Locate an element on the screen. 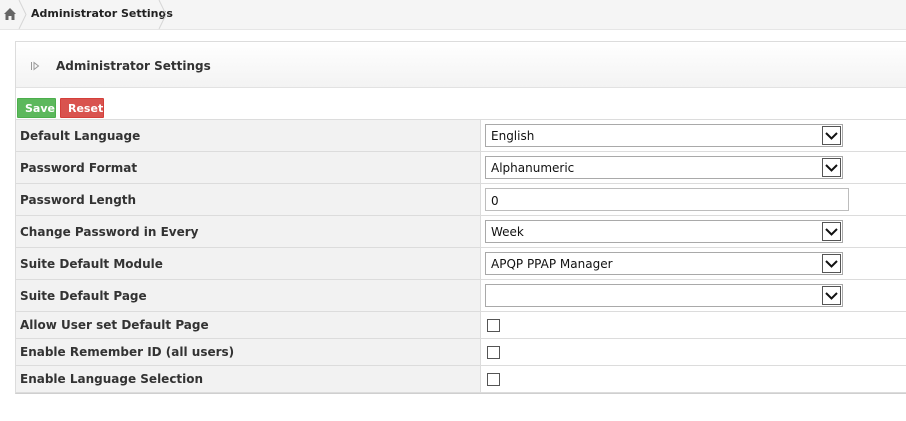  home-icon is located at coordinates (10, 14).